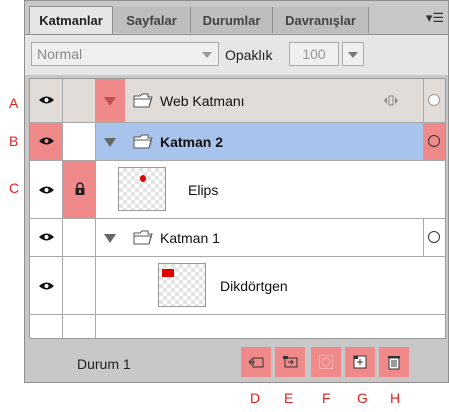 This screenshot has height=412, width=449. Describe the element at coordinates (125, 54) in the screenshot. I see `blend-mode-select: Normal` at that location.